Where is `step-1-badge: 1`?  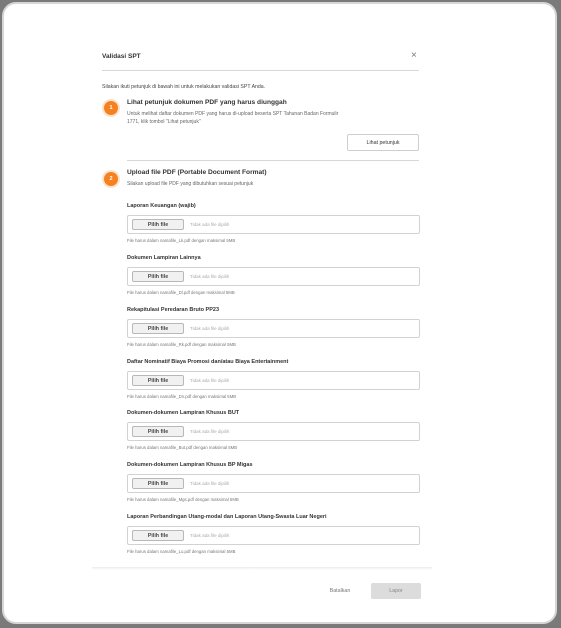 step-1-badge: 1 is located at coordinates (111, 108).